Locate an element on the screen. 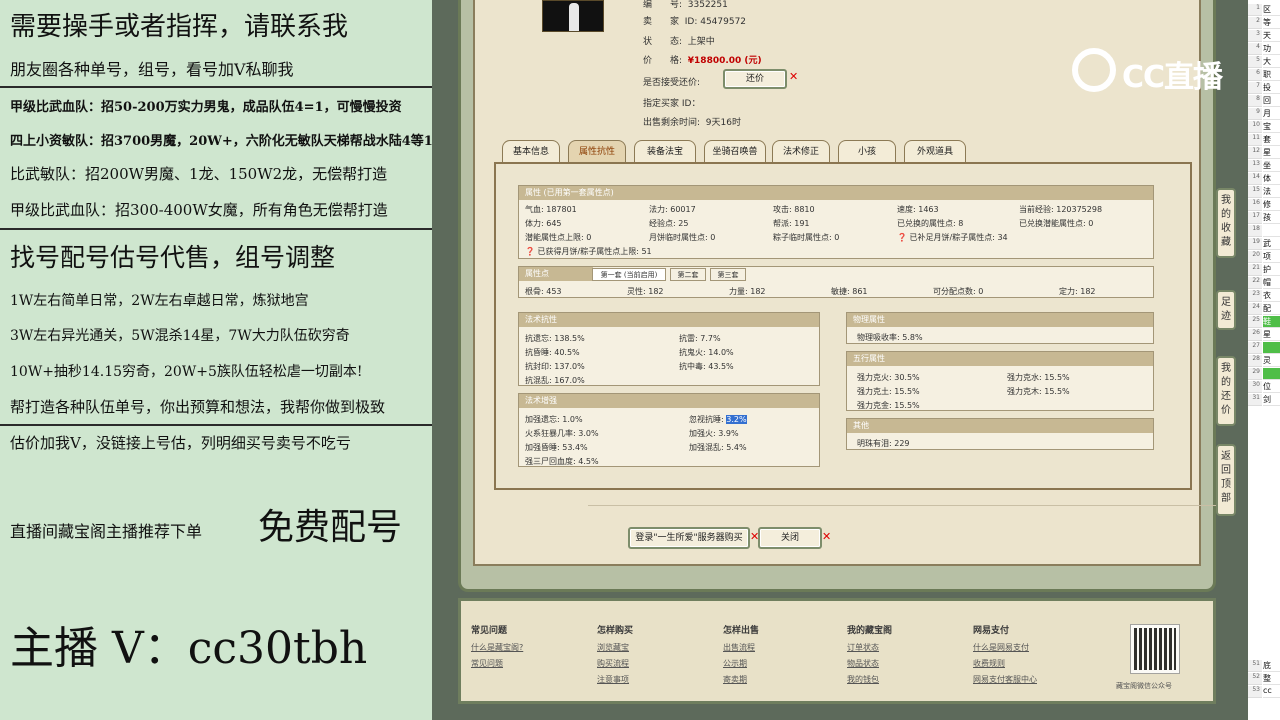  sheet-cell: 区 is located at coordinates (1271, 10).